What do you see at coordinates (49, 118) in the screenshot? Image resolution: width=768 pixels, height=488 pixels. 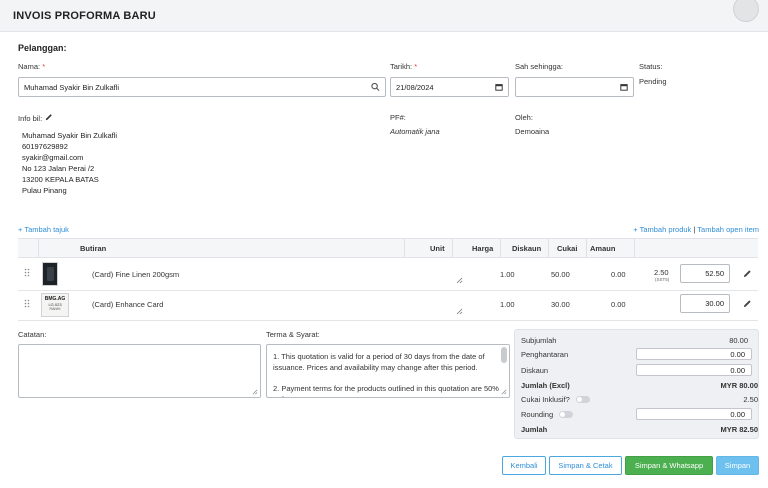 I see `pencil-icon` at bounding box center [49, 118].